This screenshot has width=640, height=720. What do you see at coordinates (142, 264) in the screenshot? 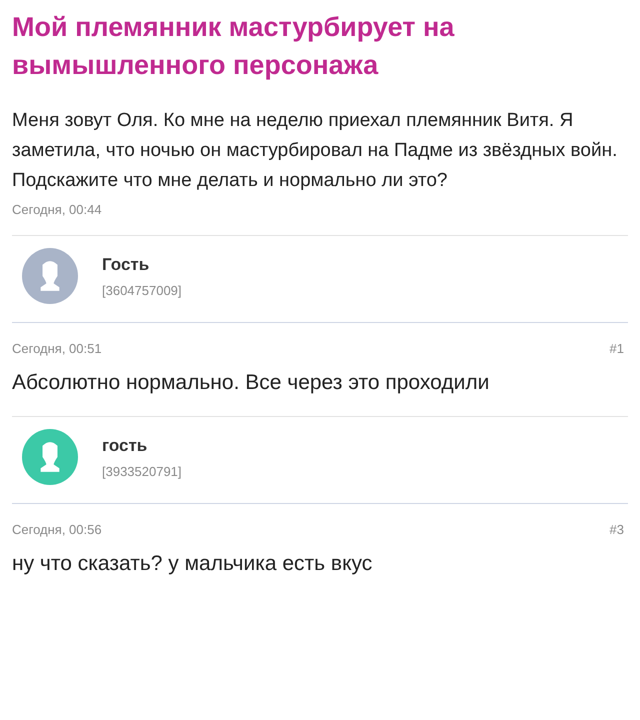
I see `author-name: Гость` at bounding box center [142, 264].